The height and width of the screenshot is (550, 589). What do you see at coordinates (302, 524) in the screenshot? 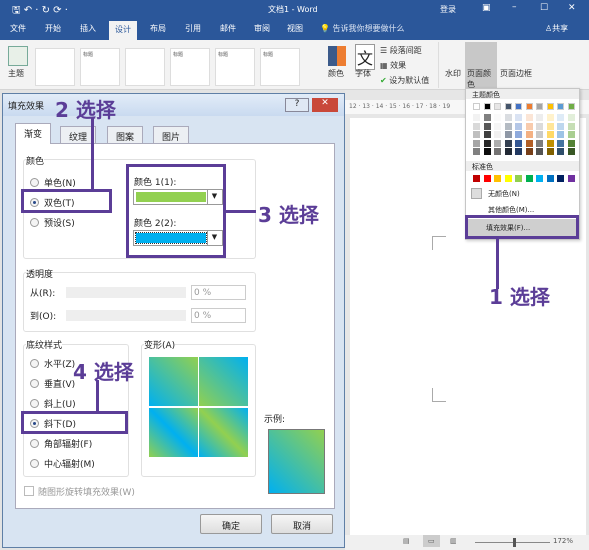
I see `cancel-button: 取消` at bounding box center [302, 524].